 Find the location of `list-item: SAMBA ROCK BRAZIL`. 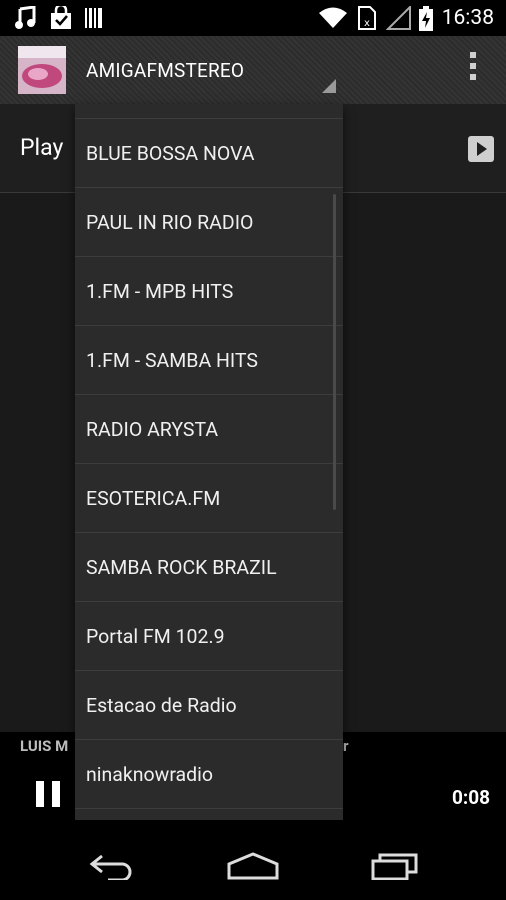

list-item: SAMBA ROCK BRAZIL is located at coordinates (209, 567).